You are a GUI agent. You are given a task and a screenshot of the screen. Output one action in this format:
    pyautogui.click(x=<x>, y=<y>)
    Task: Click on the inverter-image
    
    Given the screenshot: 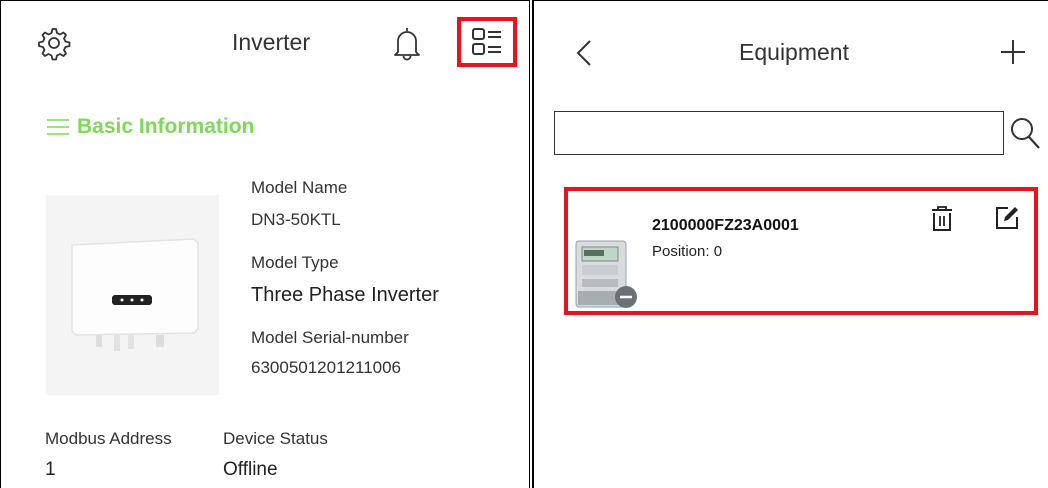 What is the action you would take?
    pyautogui.click(x=132, y=295)
    